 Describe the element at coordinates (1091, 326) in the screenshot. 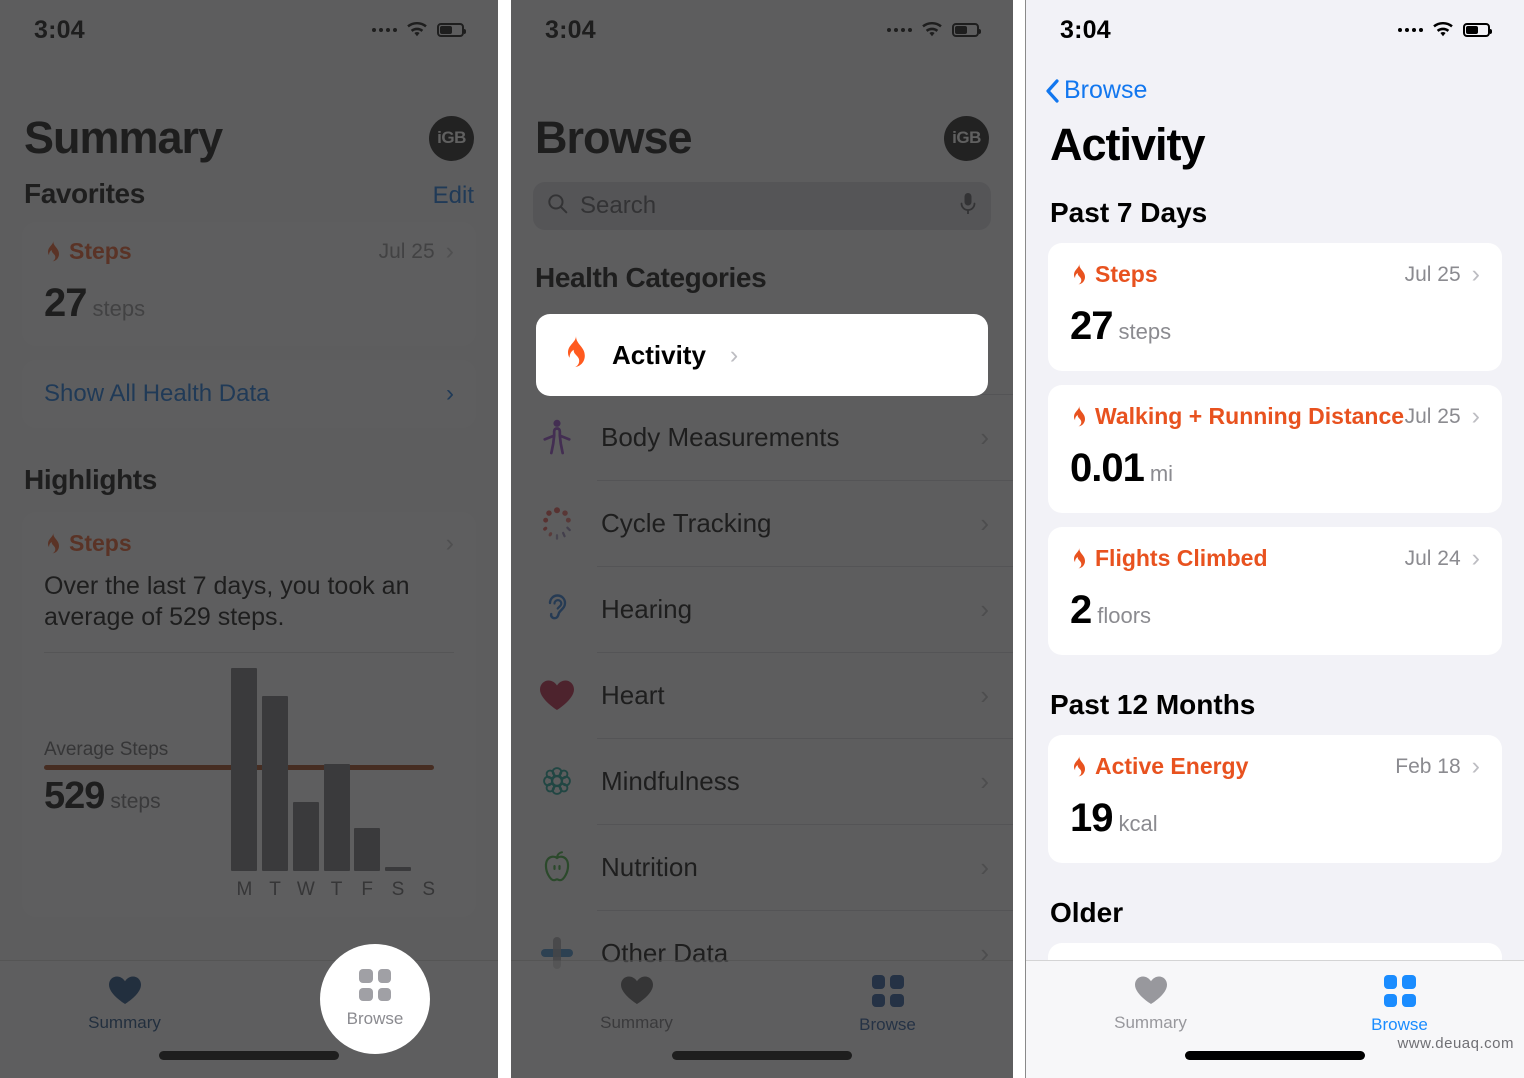

I see `card-value-number: 27` at that location.